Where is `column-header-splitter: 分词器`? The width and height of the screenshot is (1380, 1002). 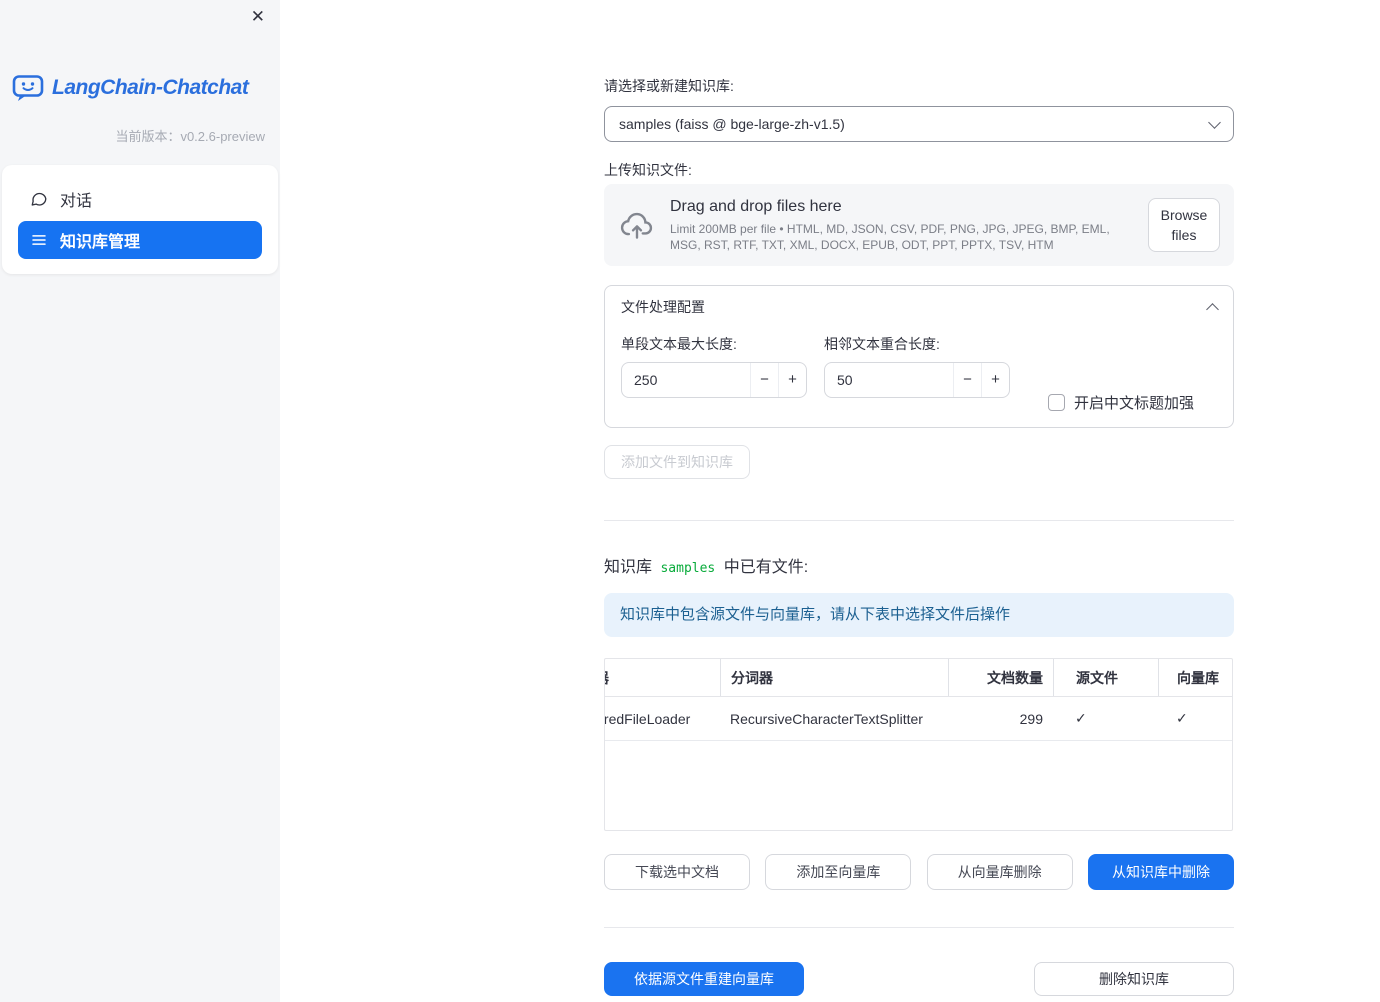
column-header-splitter: 分词器 is located at coordinates (834, 677).